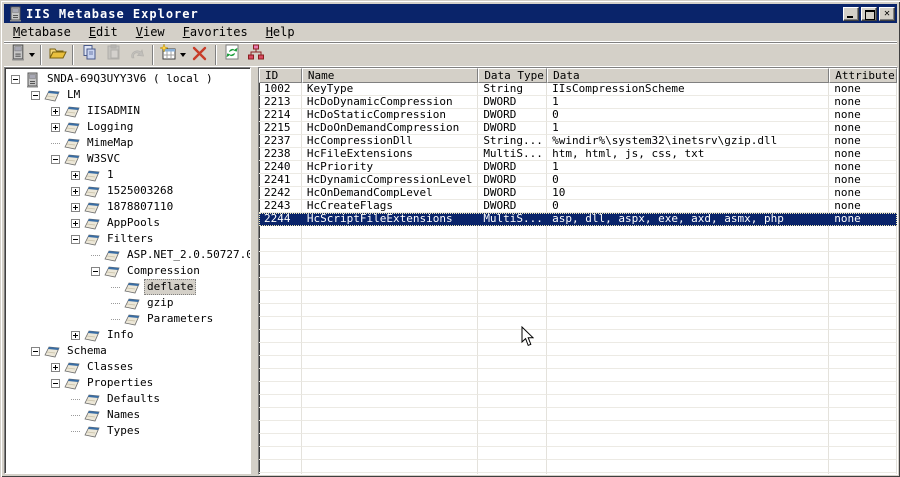  What do you see at coordinates (127, 383) in the screenshot?
I see `tree-item-properties: Properties` at bounding box center [127, 383].